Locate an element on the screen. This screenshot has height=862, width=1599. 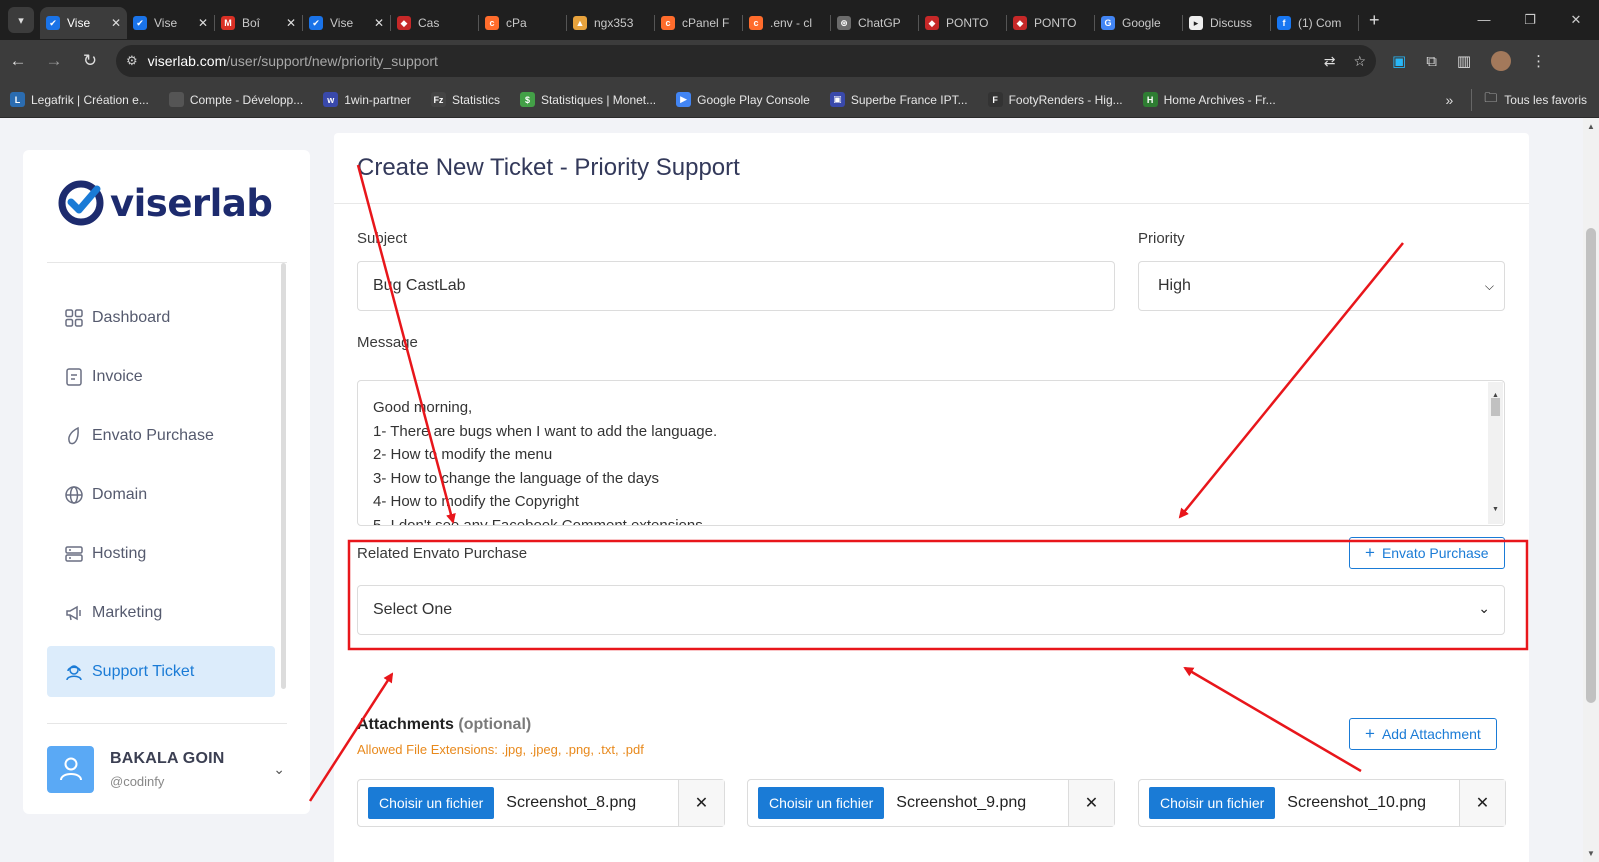
browser-tab: c .env - cl is located at coordinates (786, 23).